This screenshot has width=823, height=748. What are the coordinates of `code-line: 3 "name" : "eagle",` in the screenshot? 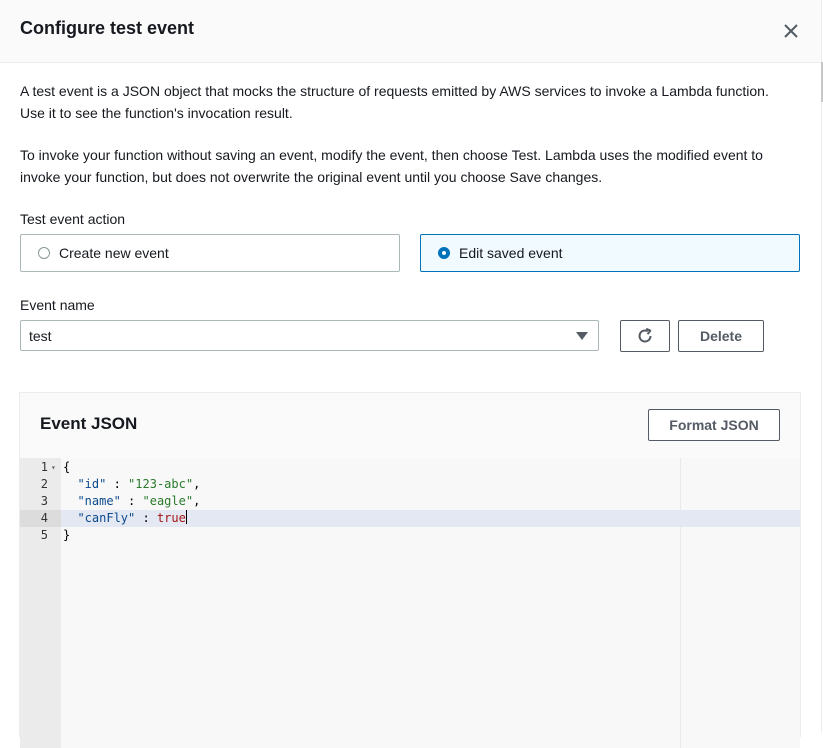 It's located at (410, 501).